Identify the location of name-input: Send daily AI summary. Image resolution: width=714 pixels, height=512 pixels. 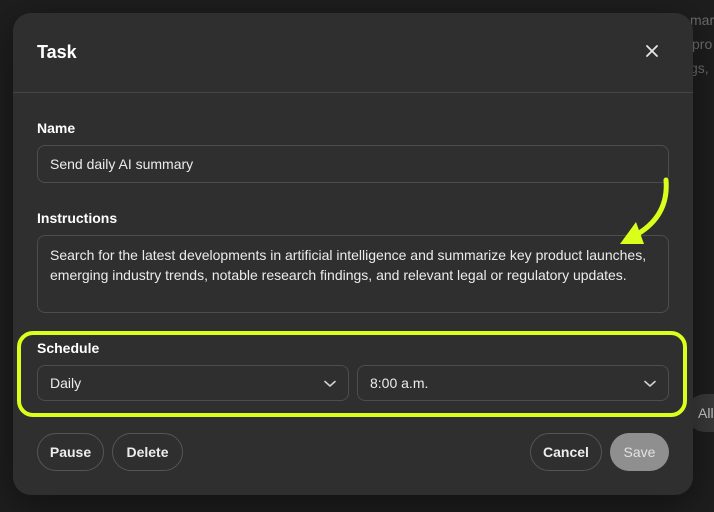
(353, 164).